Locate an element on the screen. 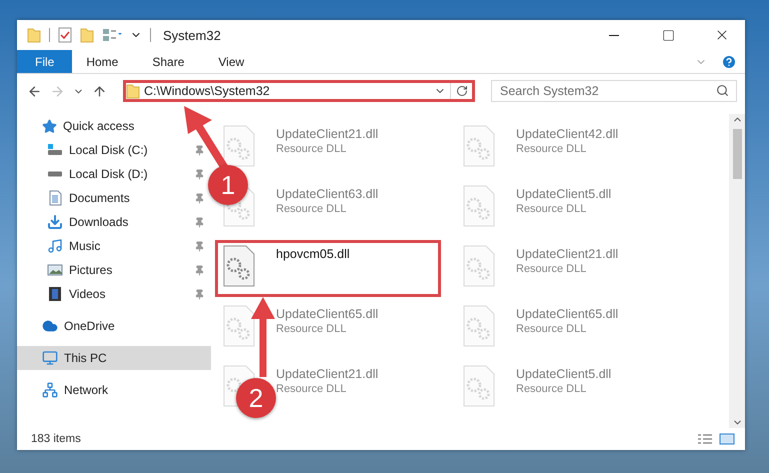 The image size is (769, 473). sidebar-item: Pictures is located at coordinates (114, 270).